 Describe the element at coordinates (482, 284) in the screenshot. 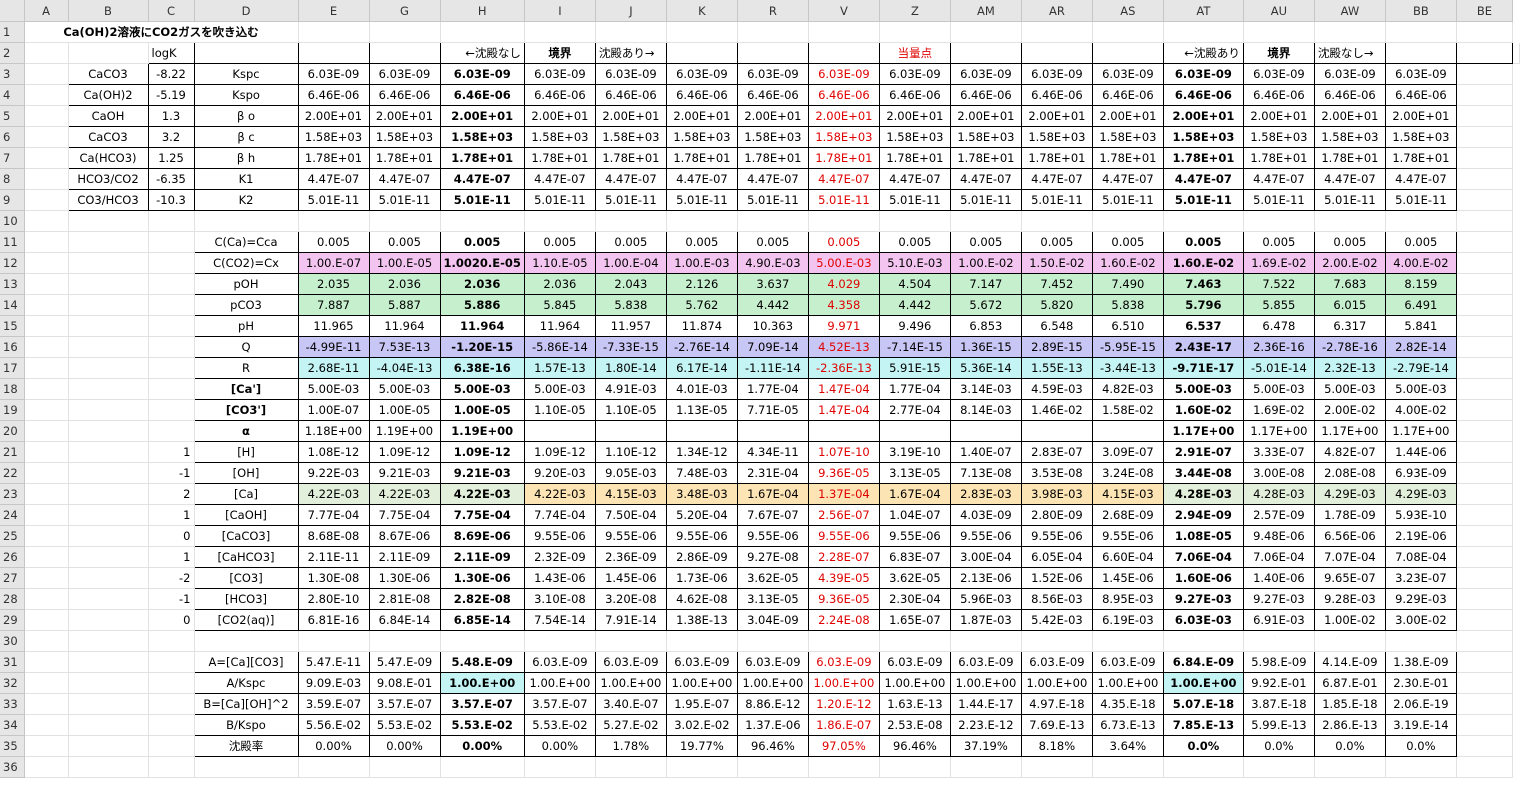

I see `value-cell: 2.036` at that location.